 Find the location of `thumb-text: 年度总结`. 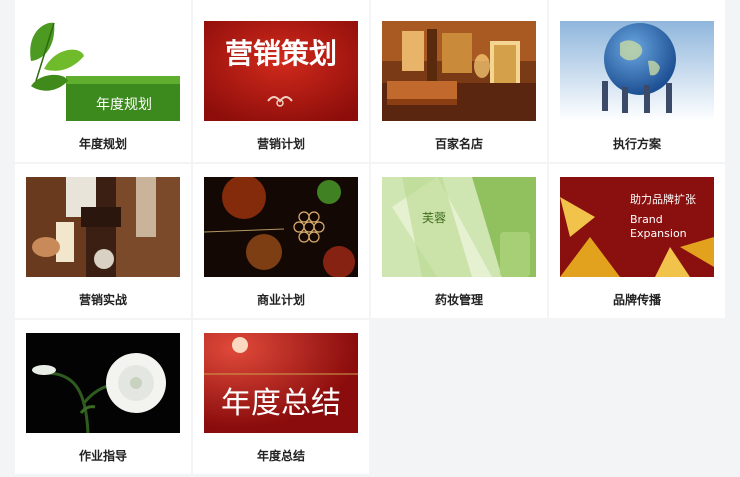

thumb-text: 年度总结 is located at coordinates (281, 403).